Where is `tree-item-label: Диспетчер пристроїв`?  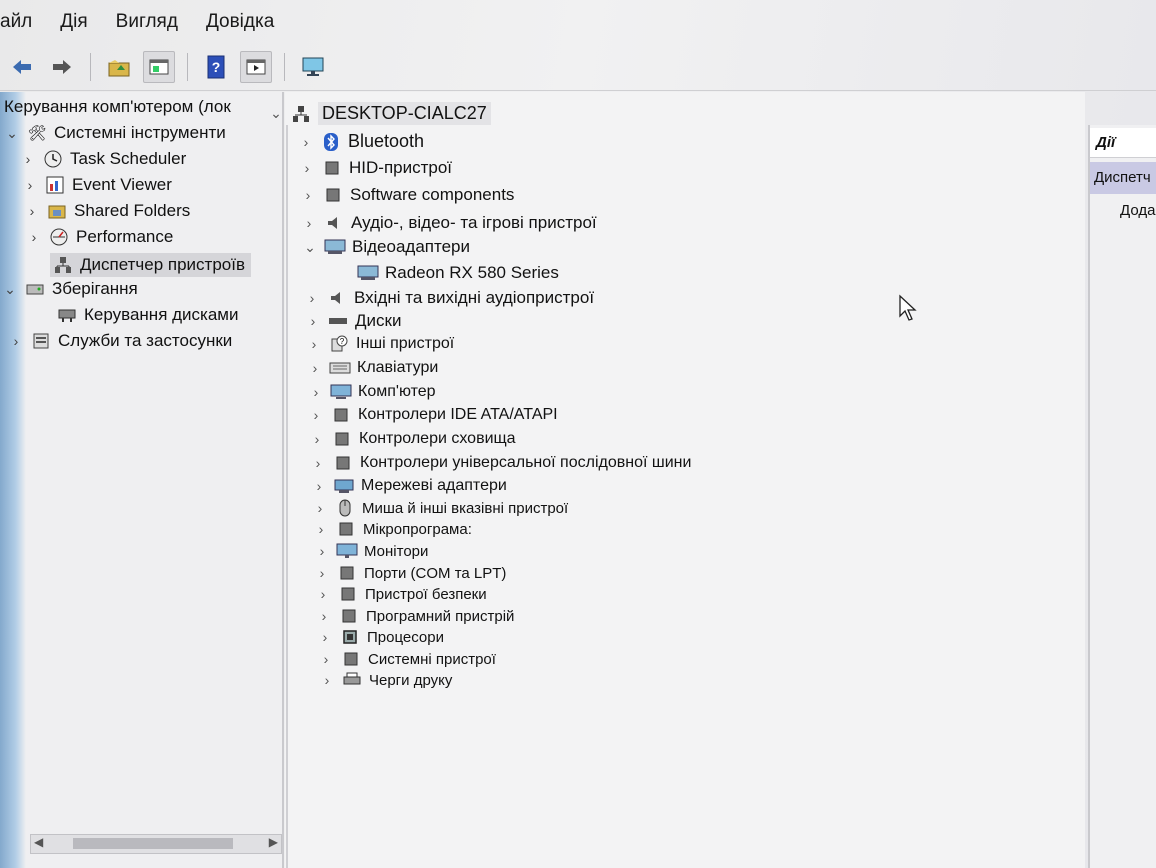
tree-item-label: Диспетчер пристроїв is located at coordinates (162, 264).